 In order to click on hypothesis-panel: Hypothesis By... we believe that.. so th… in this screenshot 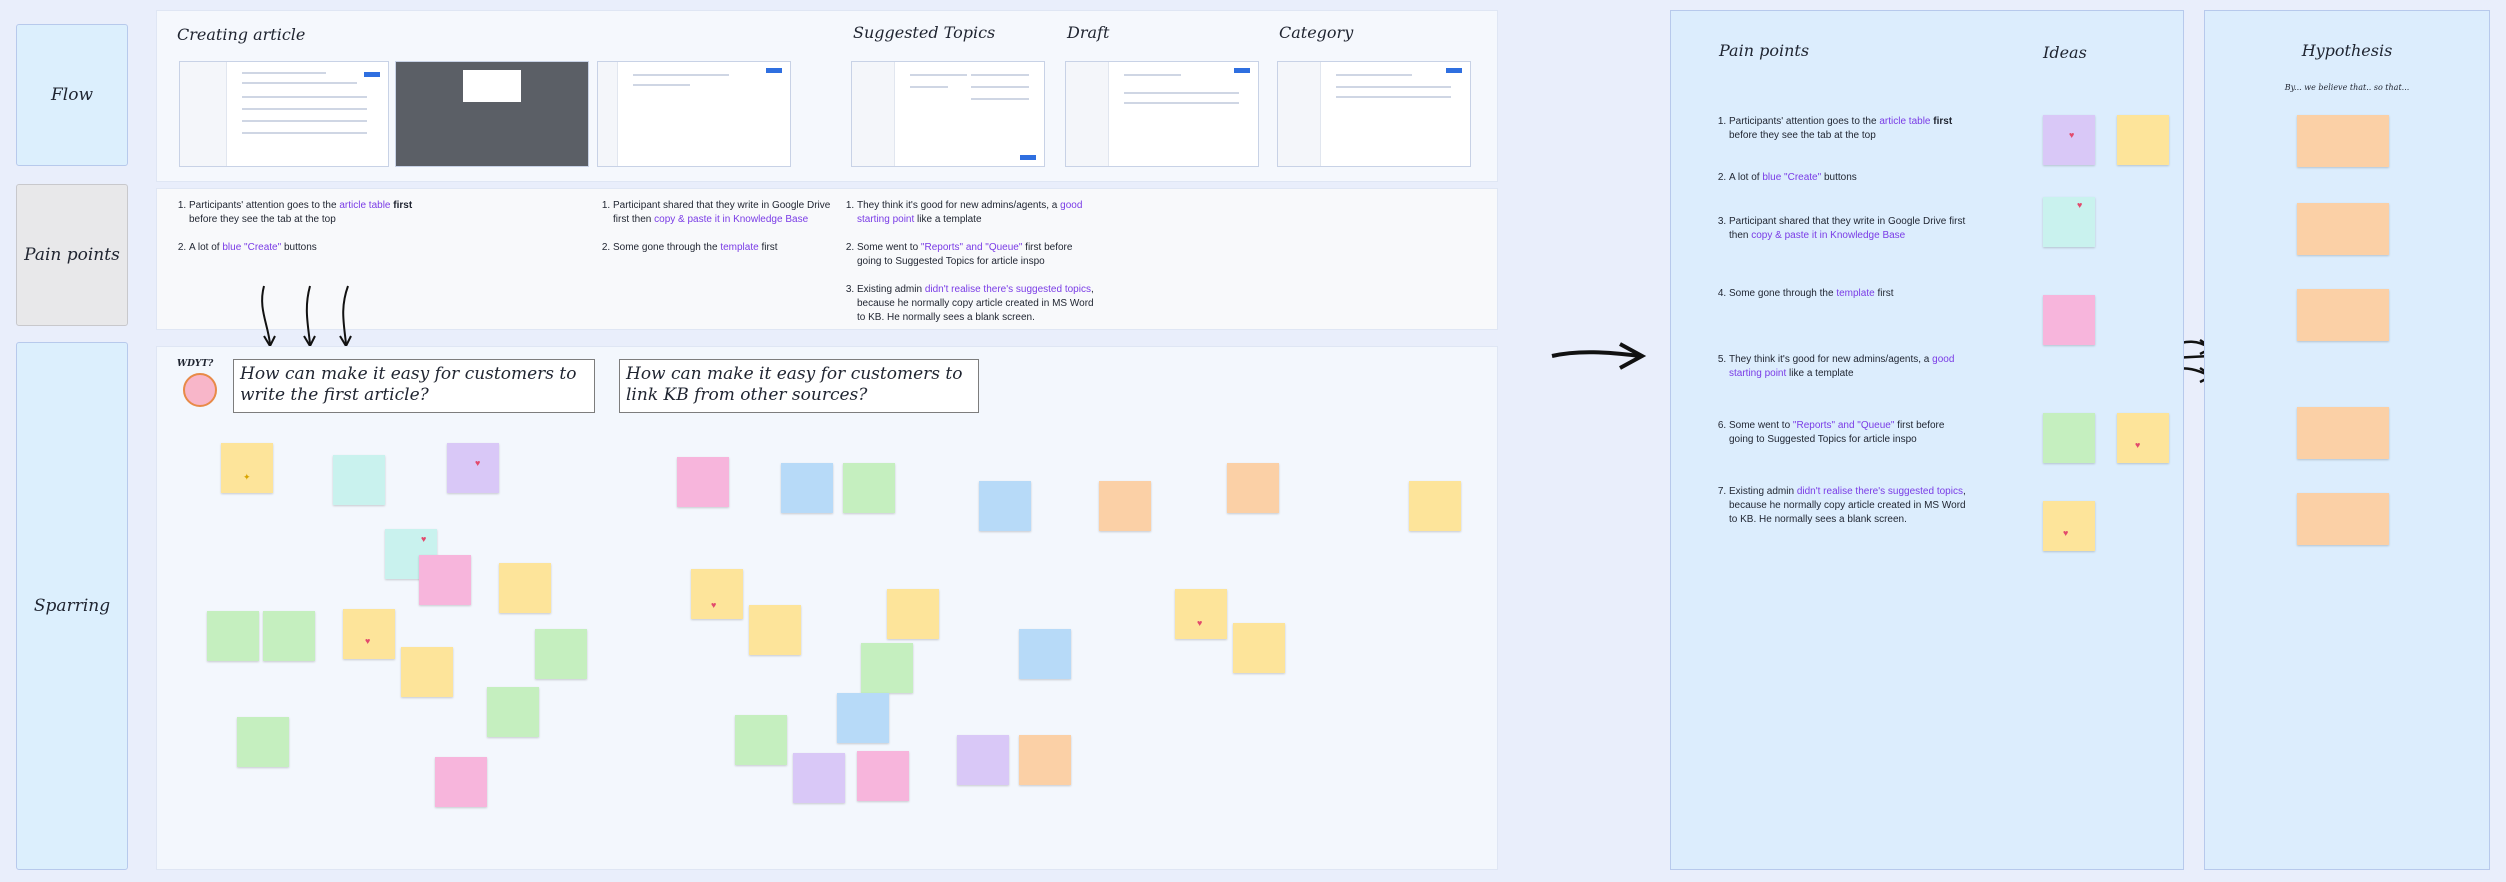, I will do `click(2347, 440)`.